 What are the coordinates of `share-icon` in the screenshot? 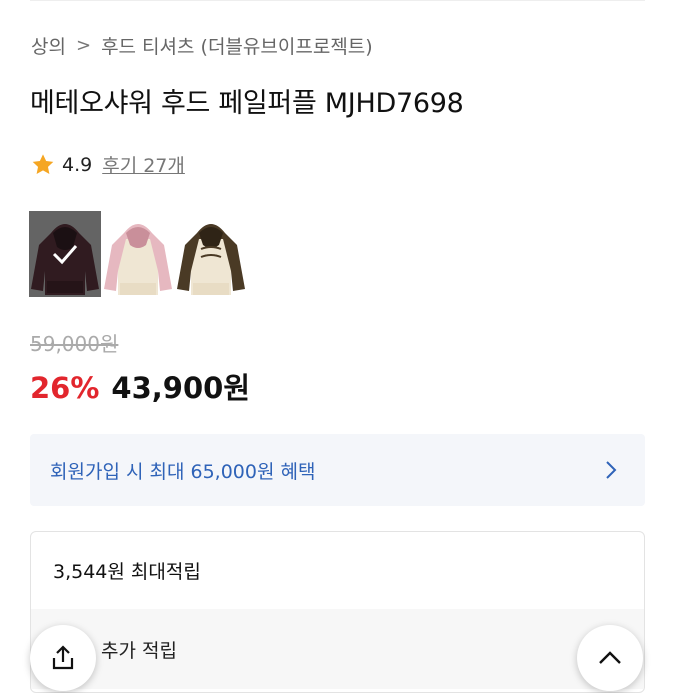 It's located at (63, 657).